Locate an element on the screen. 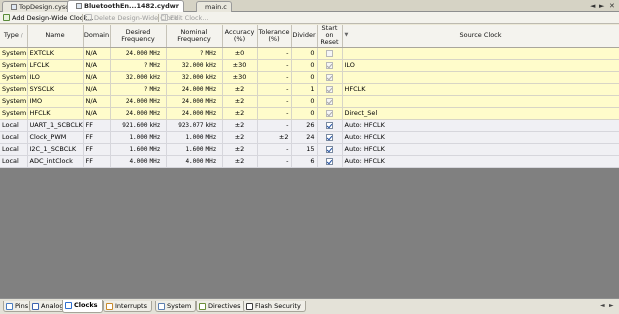 Image resolution: width=619 pixels, height=314 pixels. scroll-right-icon: ► is located at coordinates (601, 6).